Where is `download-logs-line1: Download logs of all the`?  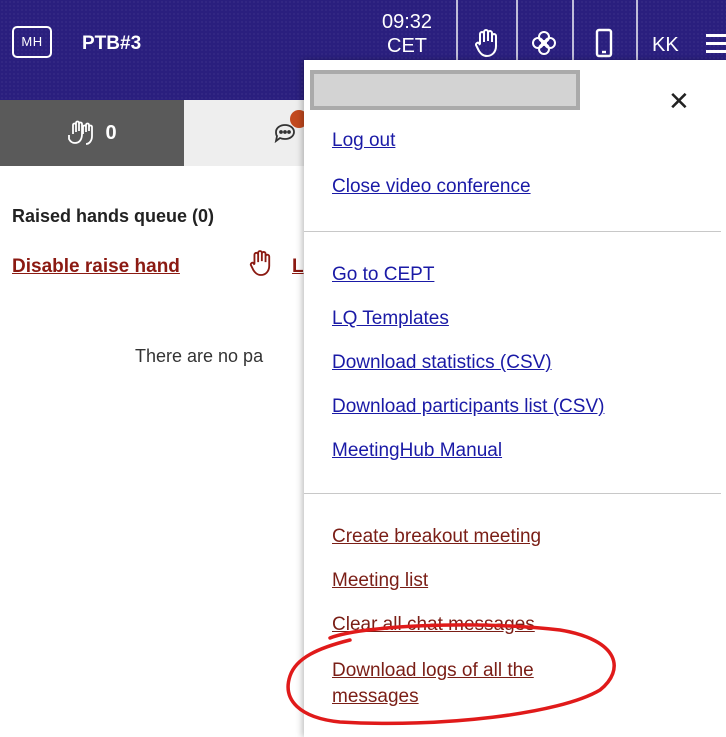
download-logs-line1: Download logs of all the is located at coordinates (433, 670).